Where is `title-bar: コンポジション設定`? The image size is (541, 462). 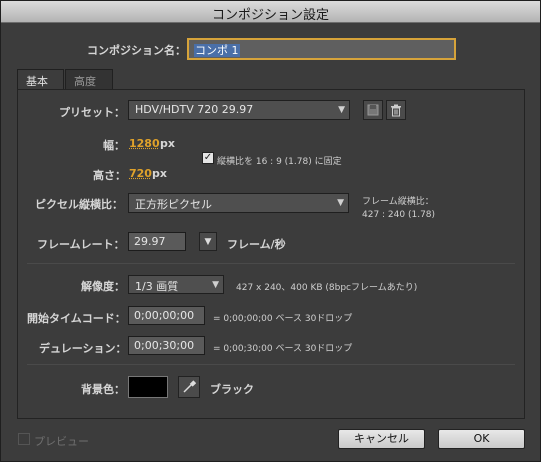 title-bar: コンポジション設定 is located at coordinates (270, 12).